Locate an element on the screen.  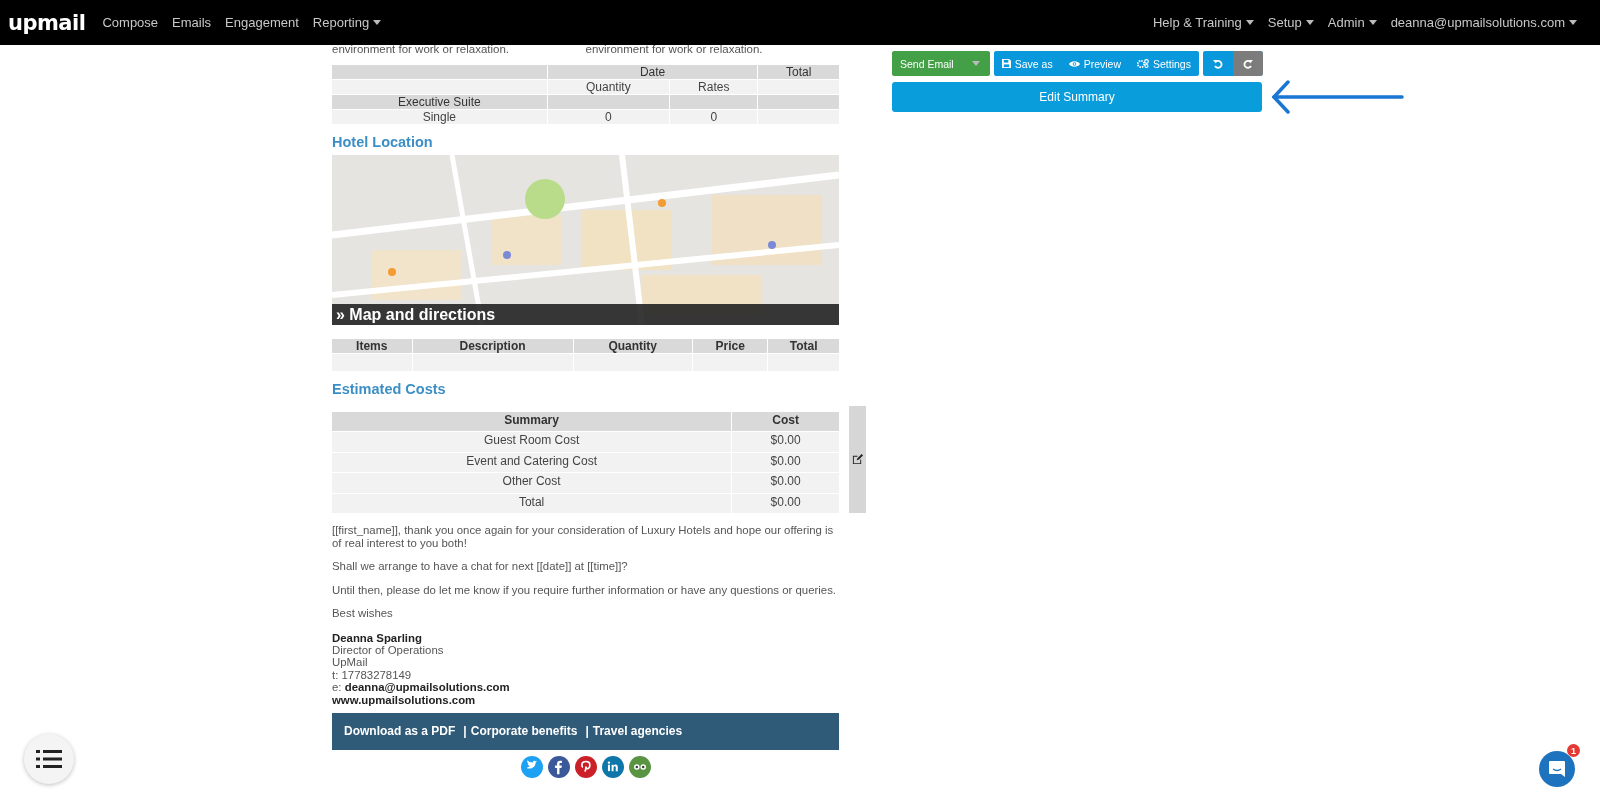
map-link: » Map and directions is located at coordinates (585, 314).